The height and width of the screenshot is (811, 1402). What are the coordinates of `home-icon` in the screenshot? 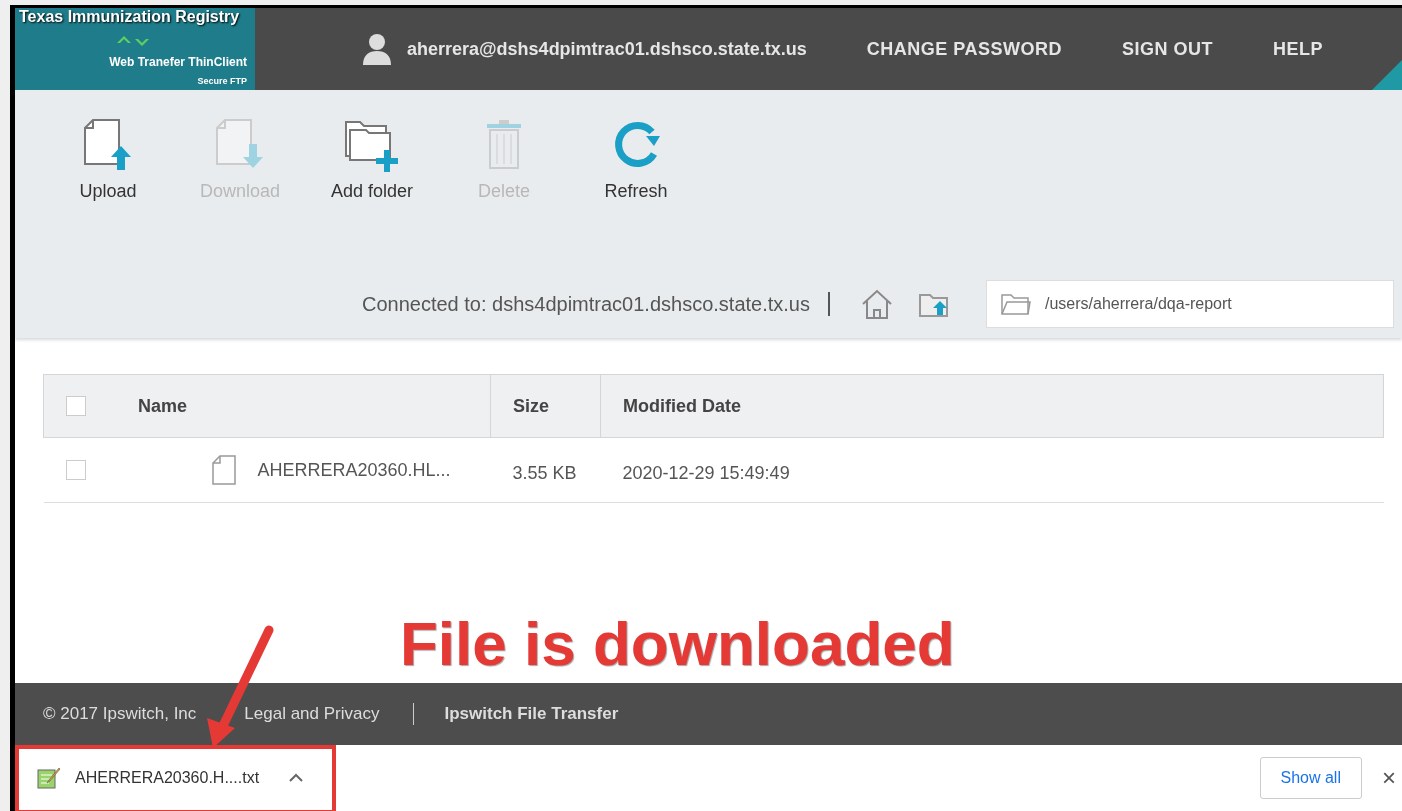 It's located at (877, 304).